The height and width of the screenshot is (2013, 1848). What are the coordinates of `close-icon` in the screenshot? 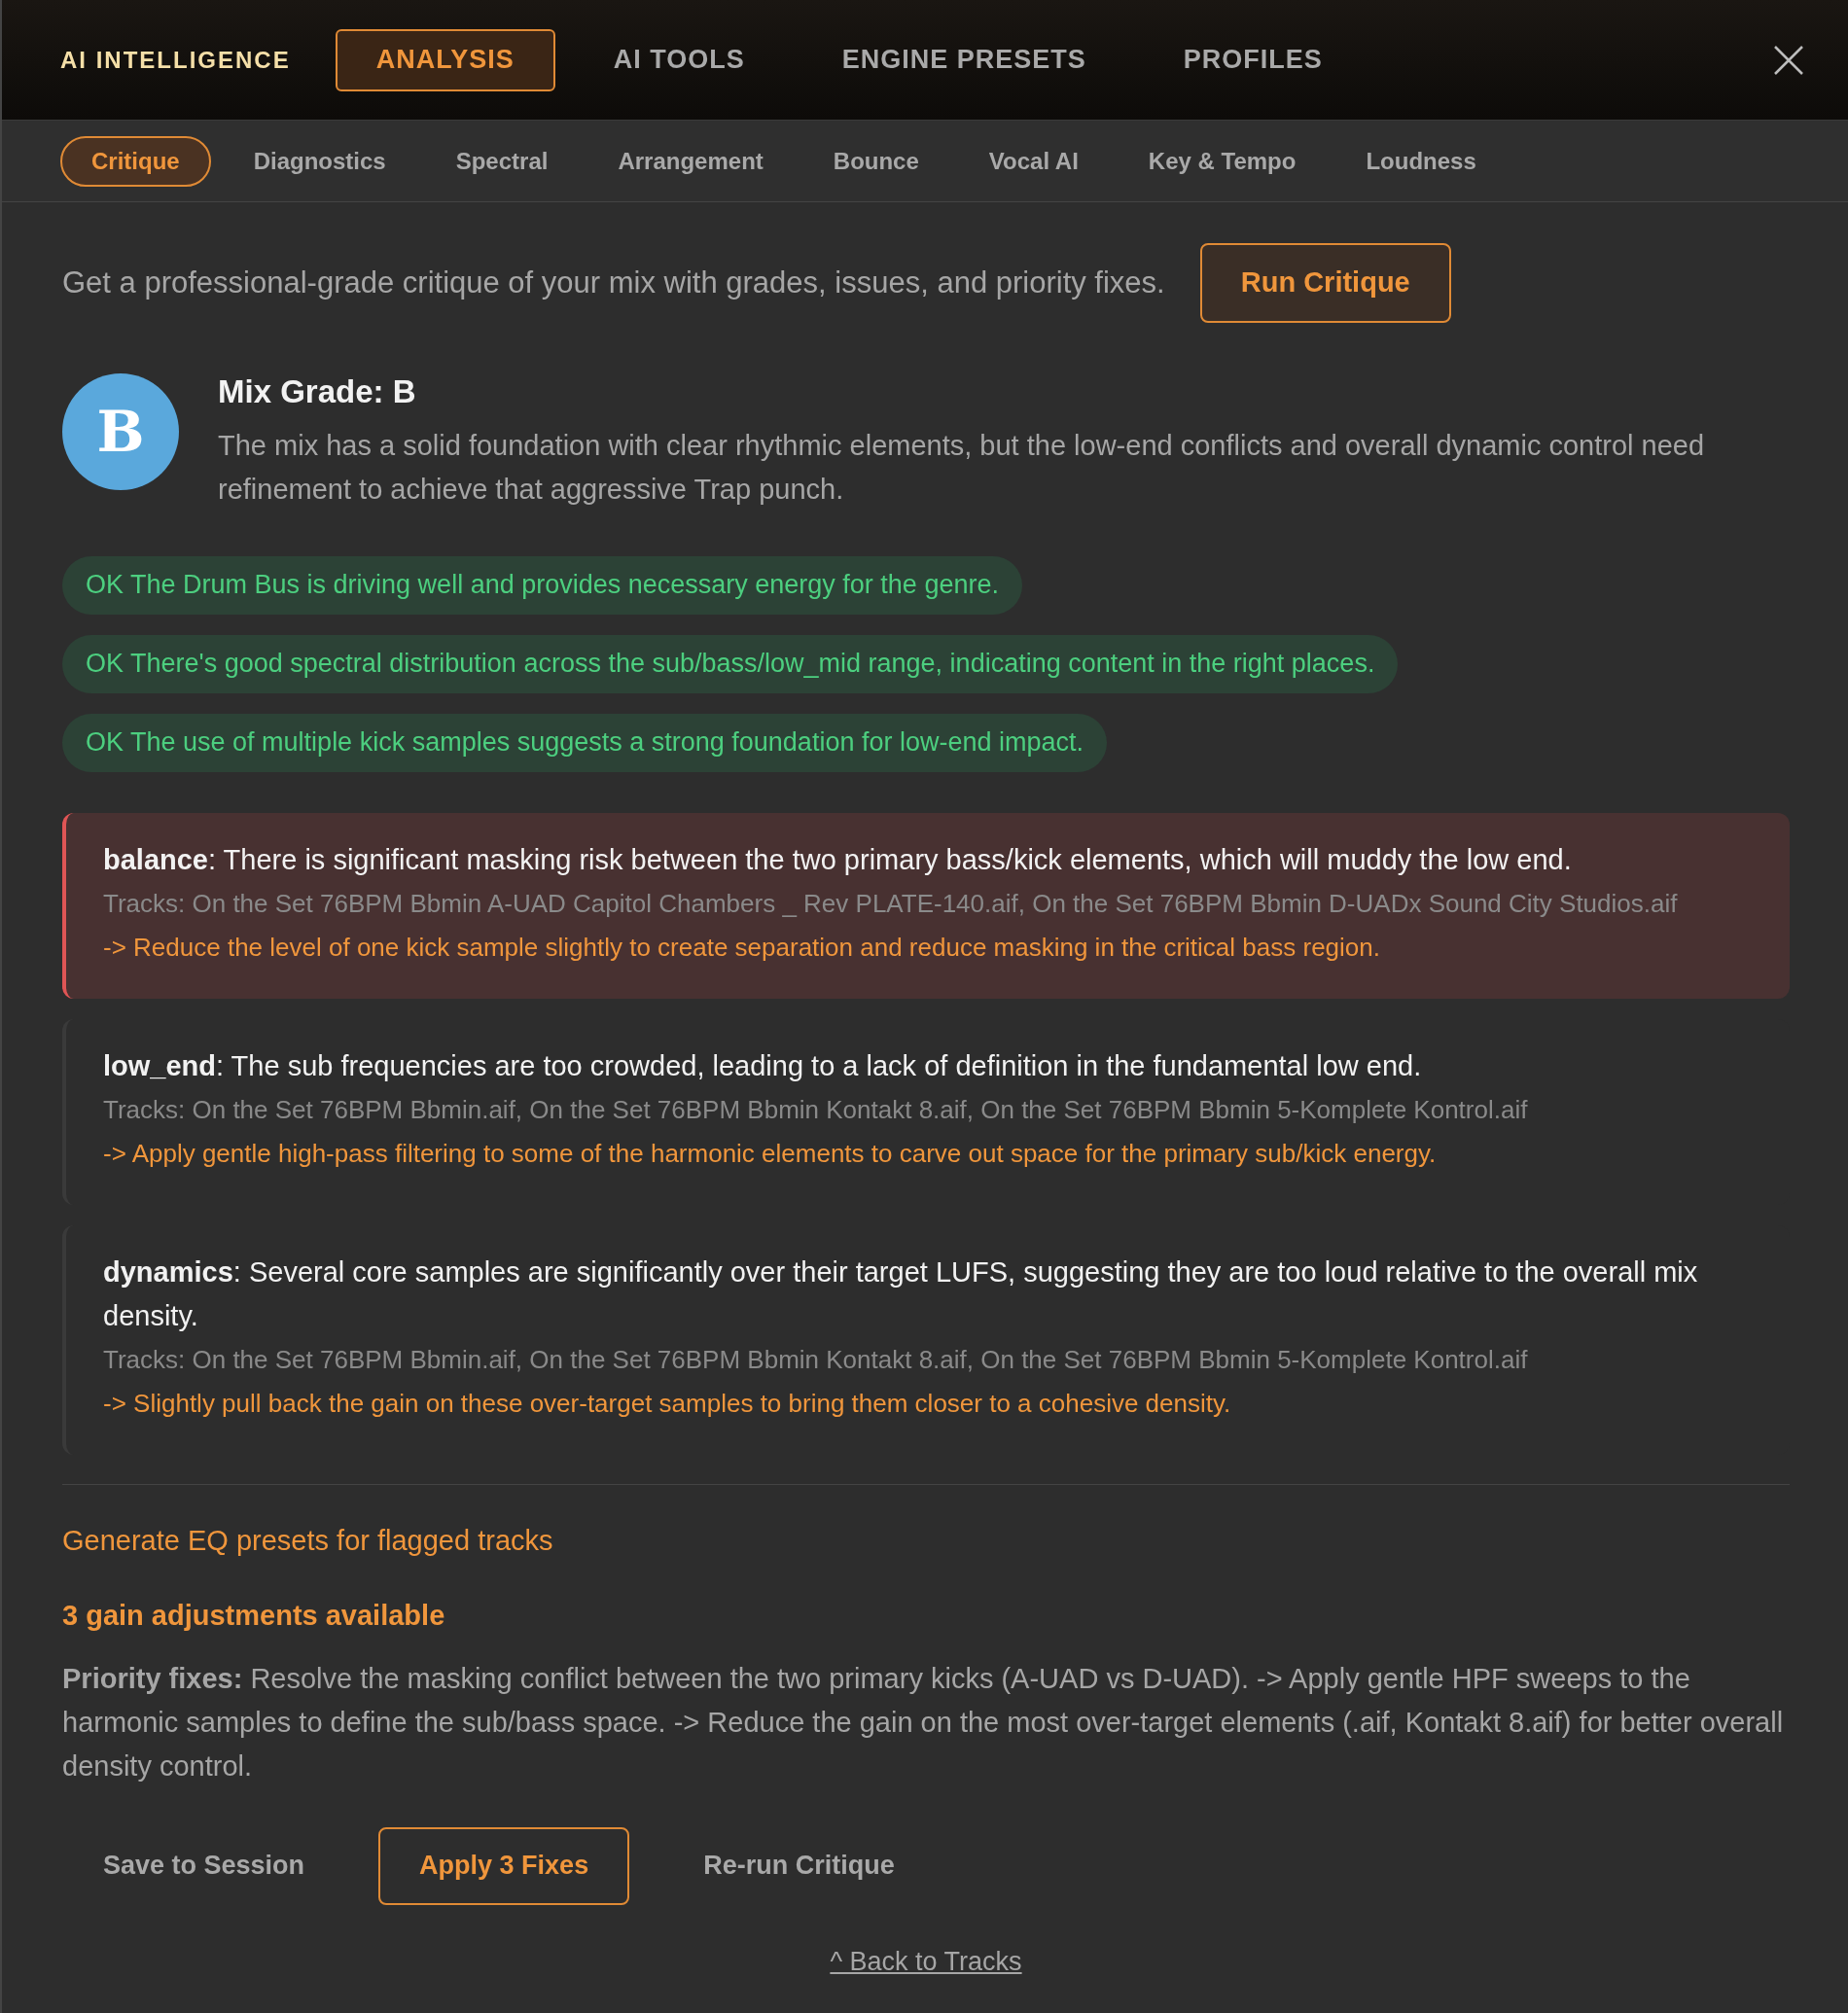 It's located at (1789, 60).